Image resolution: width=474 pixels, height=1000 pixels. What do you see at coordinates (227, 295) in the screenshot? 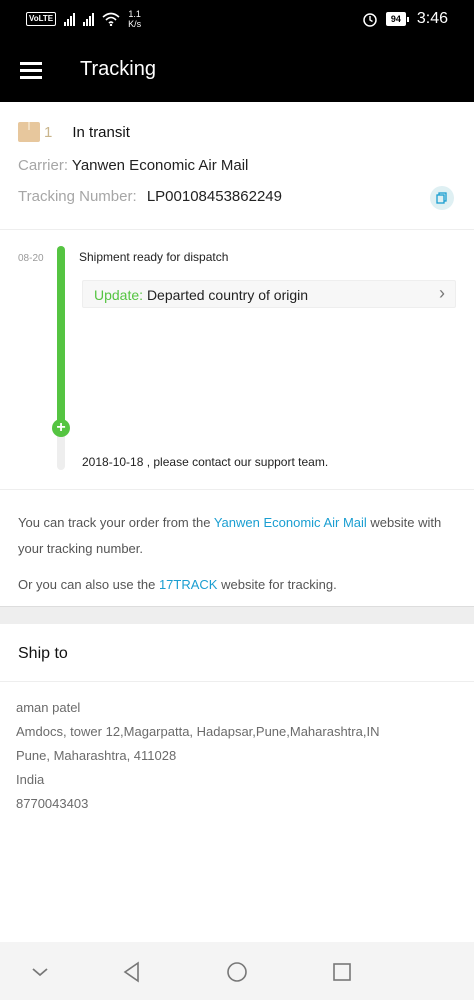
I see `update-text: Departed country of origin` at bounding box center [227, 295].